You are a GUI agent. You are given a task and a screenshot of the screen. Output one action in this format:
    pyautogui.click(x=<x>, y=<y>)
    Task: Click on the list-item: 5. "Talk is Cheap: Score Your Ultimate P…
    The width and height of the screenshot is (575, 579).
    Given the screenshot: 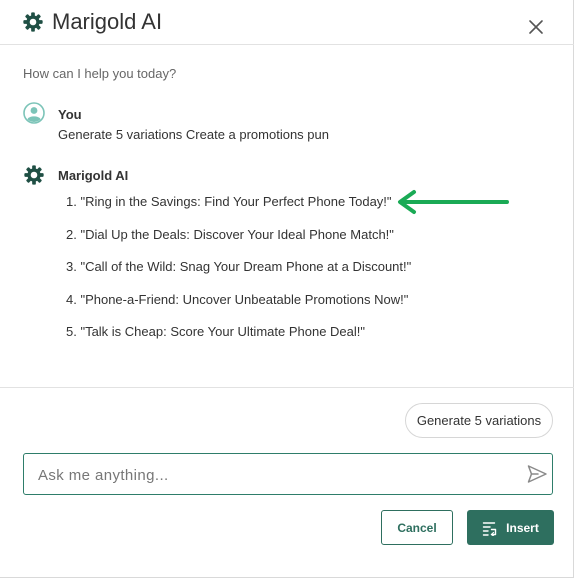 What is the action you would take?
    pyautogui.click(x=215, y=331)
    